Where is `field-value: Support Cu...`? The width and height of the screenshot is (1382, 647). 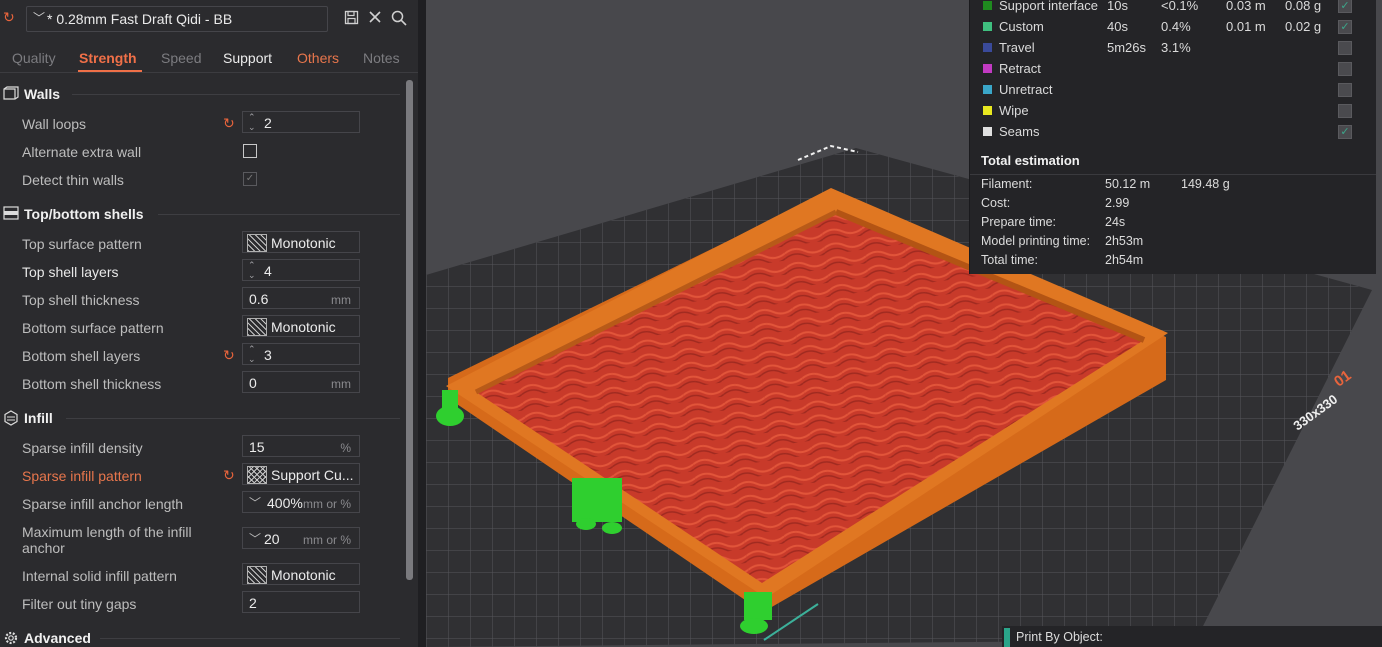 field-value: Support Cu... is located at coordinates (312, 475).